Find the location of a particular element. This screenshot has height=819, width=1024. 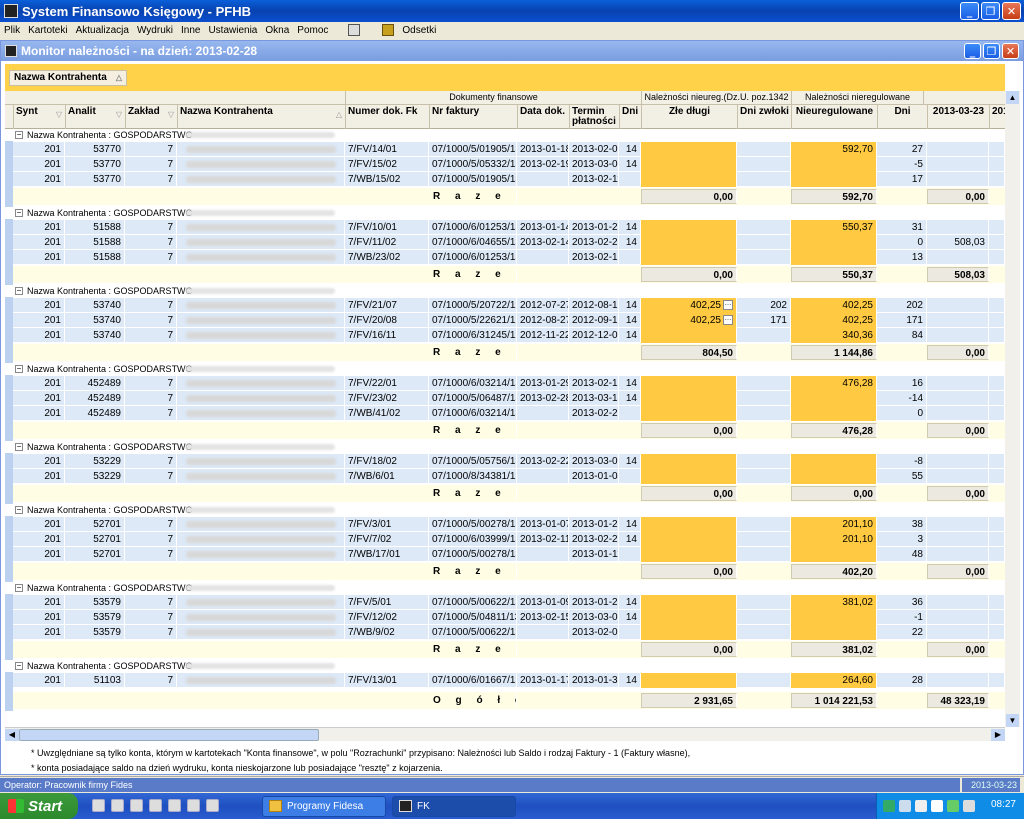

task-programy-fidesa: Programy Fidesa is located at coordinates (324, 806).